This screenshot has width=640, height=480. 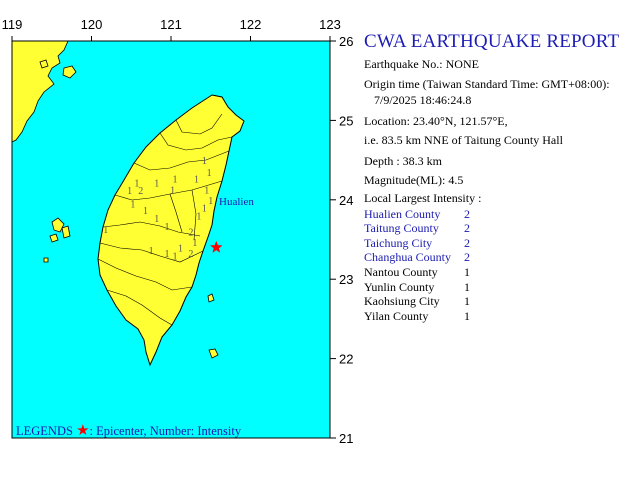 What do you see at coordinates (44, 64) in the screenshot?
I see `island` at bounding box center [44, 64].